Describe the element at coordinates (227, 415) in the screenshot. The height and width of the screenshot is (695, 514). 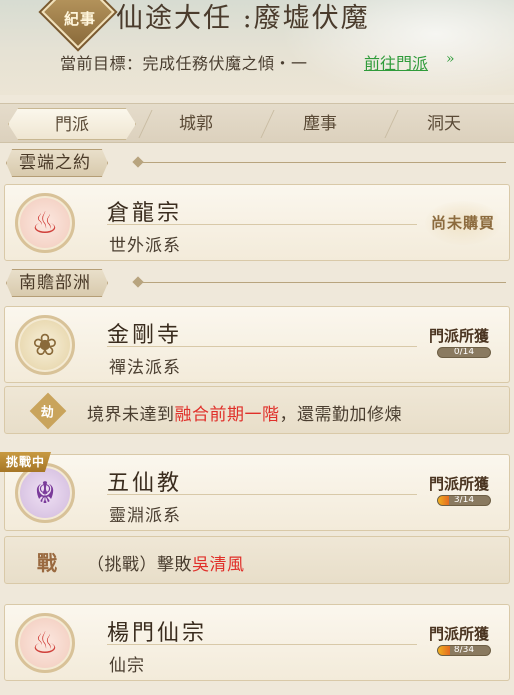
I see `condition-highlight: 融合前期一階` at that location.